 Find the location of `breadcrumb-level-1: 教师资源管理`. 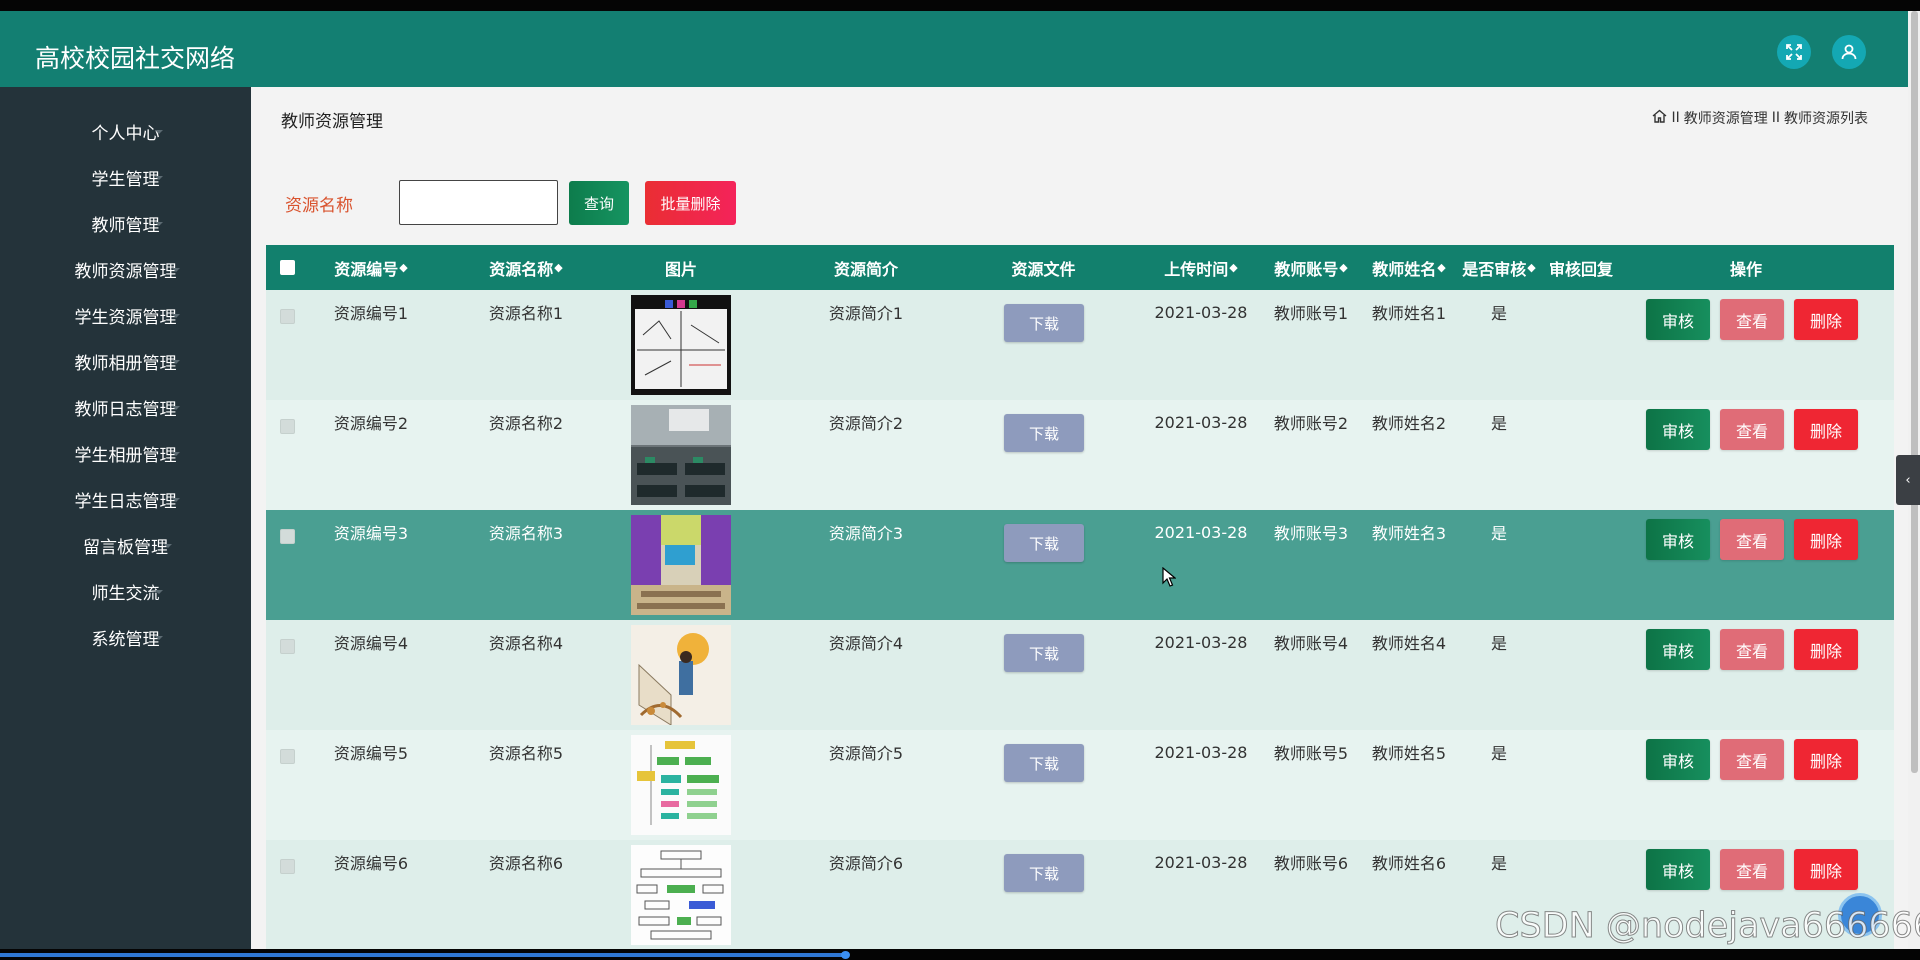

breadcrumb-level-1: 教师资源管理 is located at coordinates (1726, 118).